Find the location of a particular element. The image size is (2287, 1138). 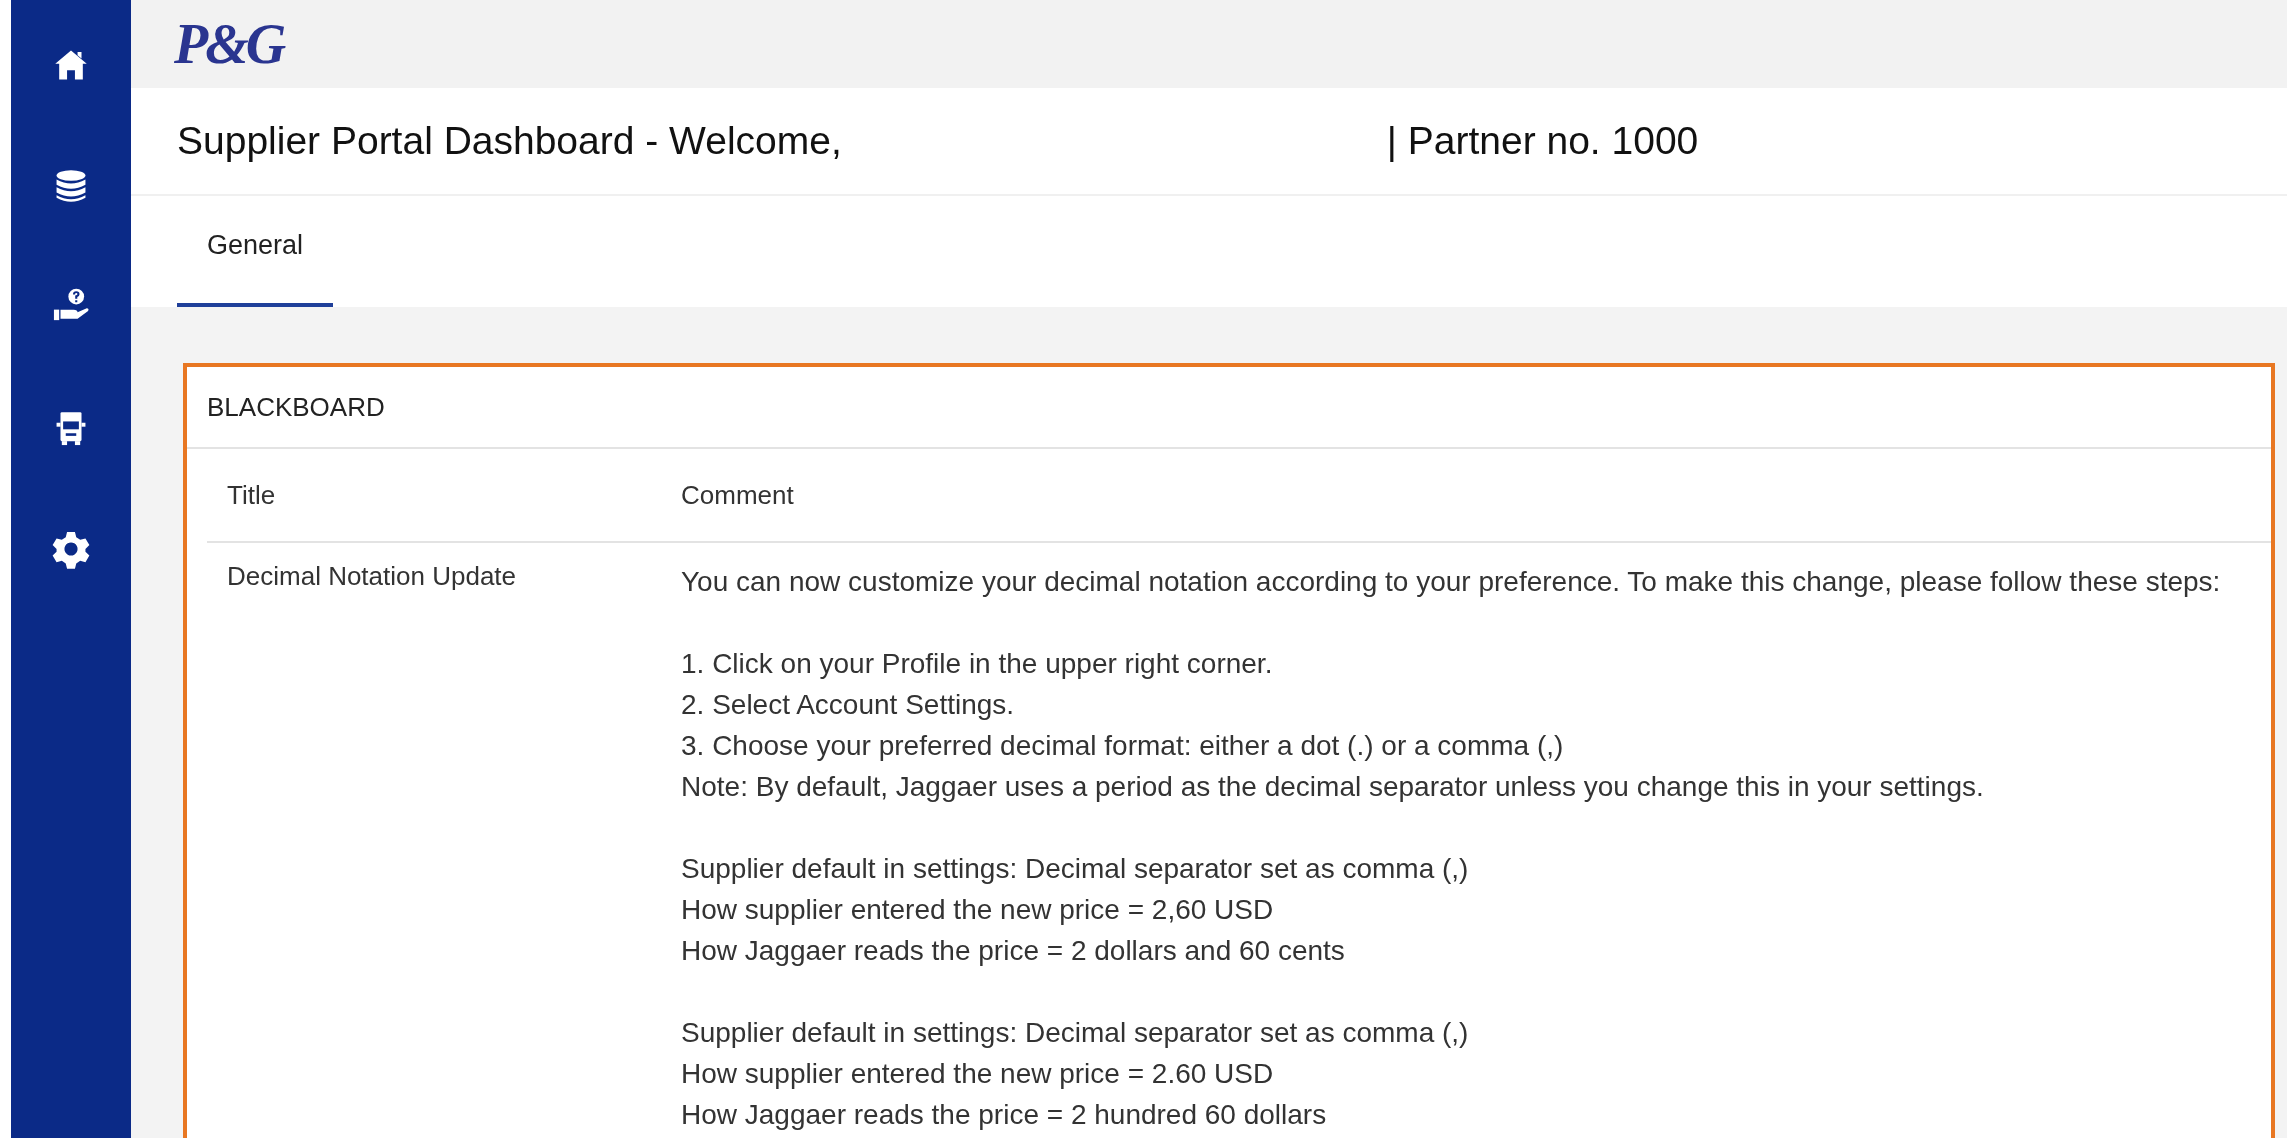

comment-line: How supplier entered the new price = 2.60 USD is located at coordinates (978, 1074).